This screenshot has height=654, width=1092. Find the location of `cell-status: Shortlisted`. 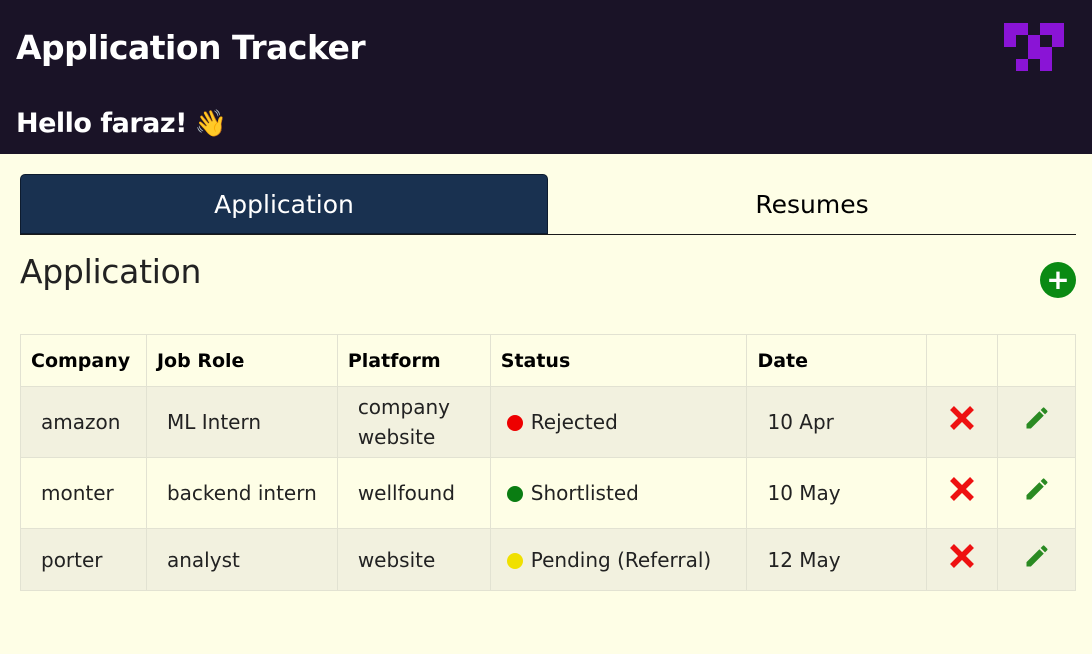

cell-status: Shortlisted is located at coordinates (618, 493).